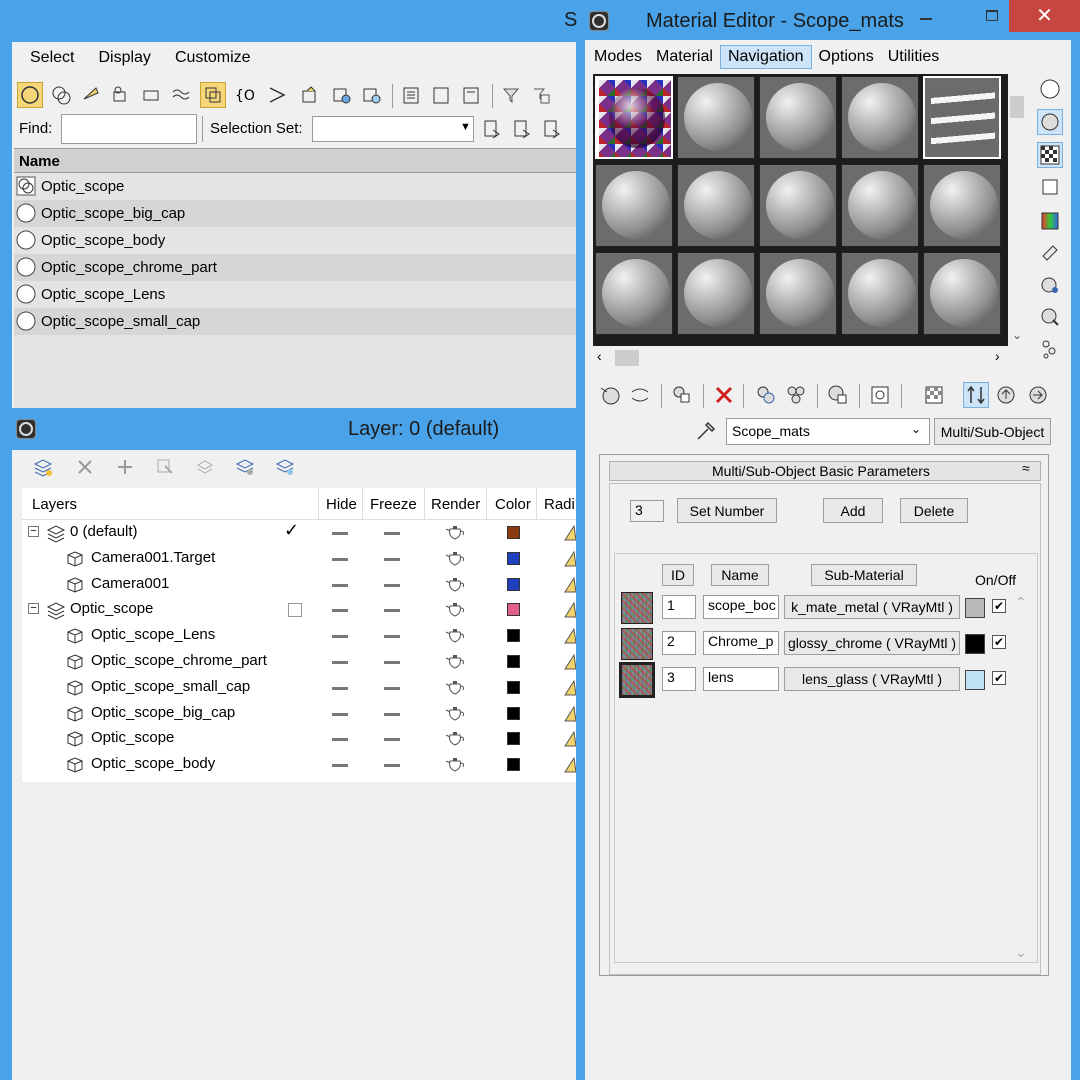 Image resolution: width=1080 pixels, height=1080 pixels. What do you see at coordinates (872, 607) in the screenshot?
I see `submaterial-button: k_mate_metal ( VRayMtl )` at bounding box center [872, 607].